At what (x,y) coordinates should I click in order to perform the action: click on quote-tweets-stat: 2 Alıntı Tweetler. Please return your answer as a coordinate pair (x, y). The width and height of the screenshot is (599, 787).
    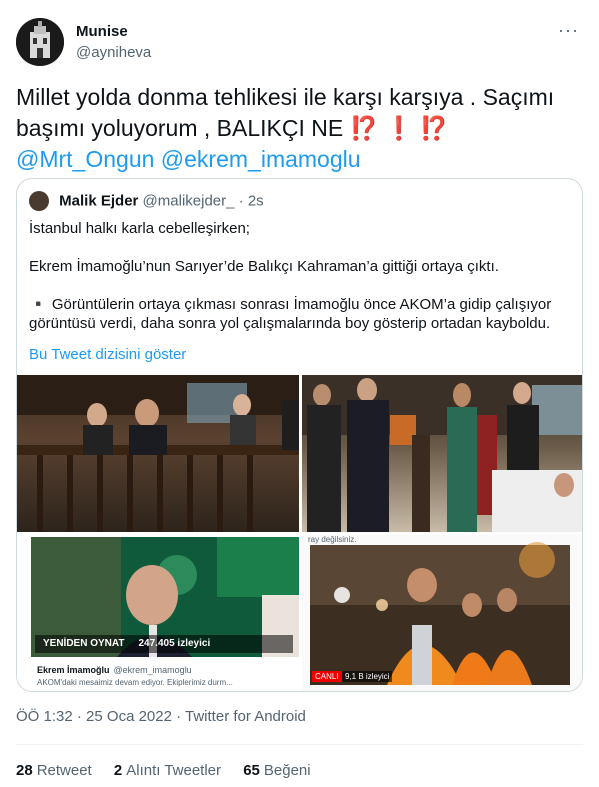
    Looking at the image, I should click on (167, 770).